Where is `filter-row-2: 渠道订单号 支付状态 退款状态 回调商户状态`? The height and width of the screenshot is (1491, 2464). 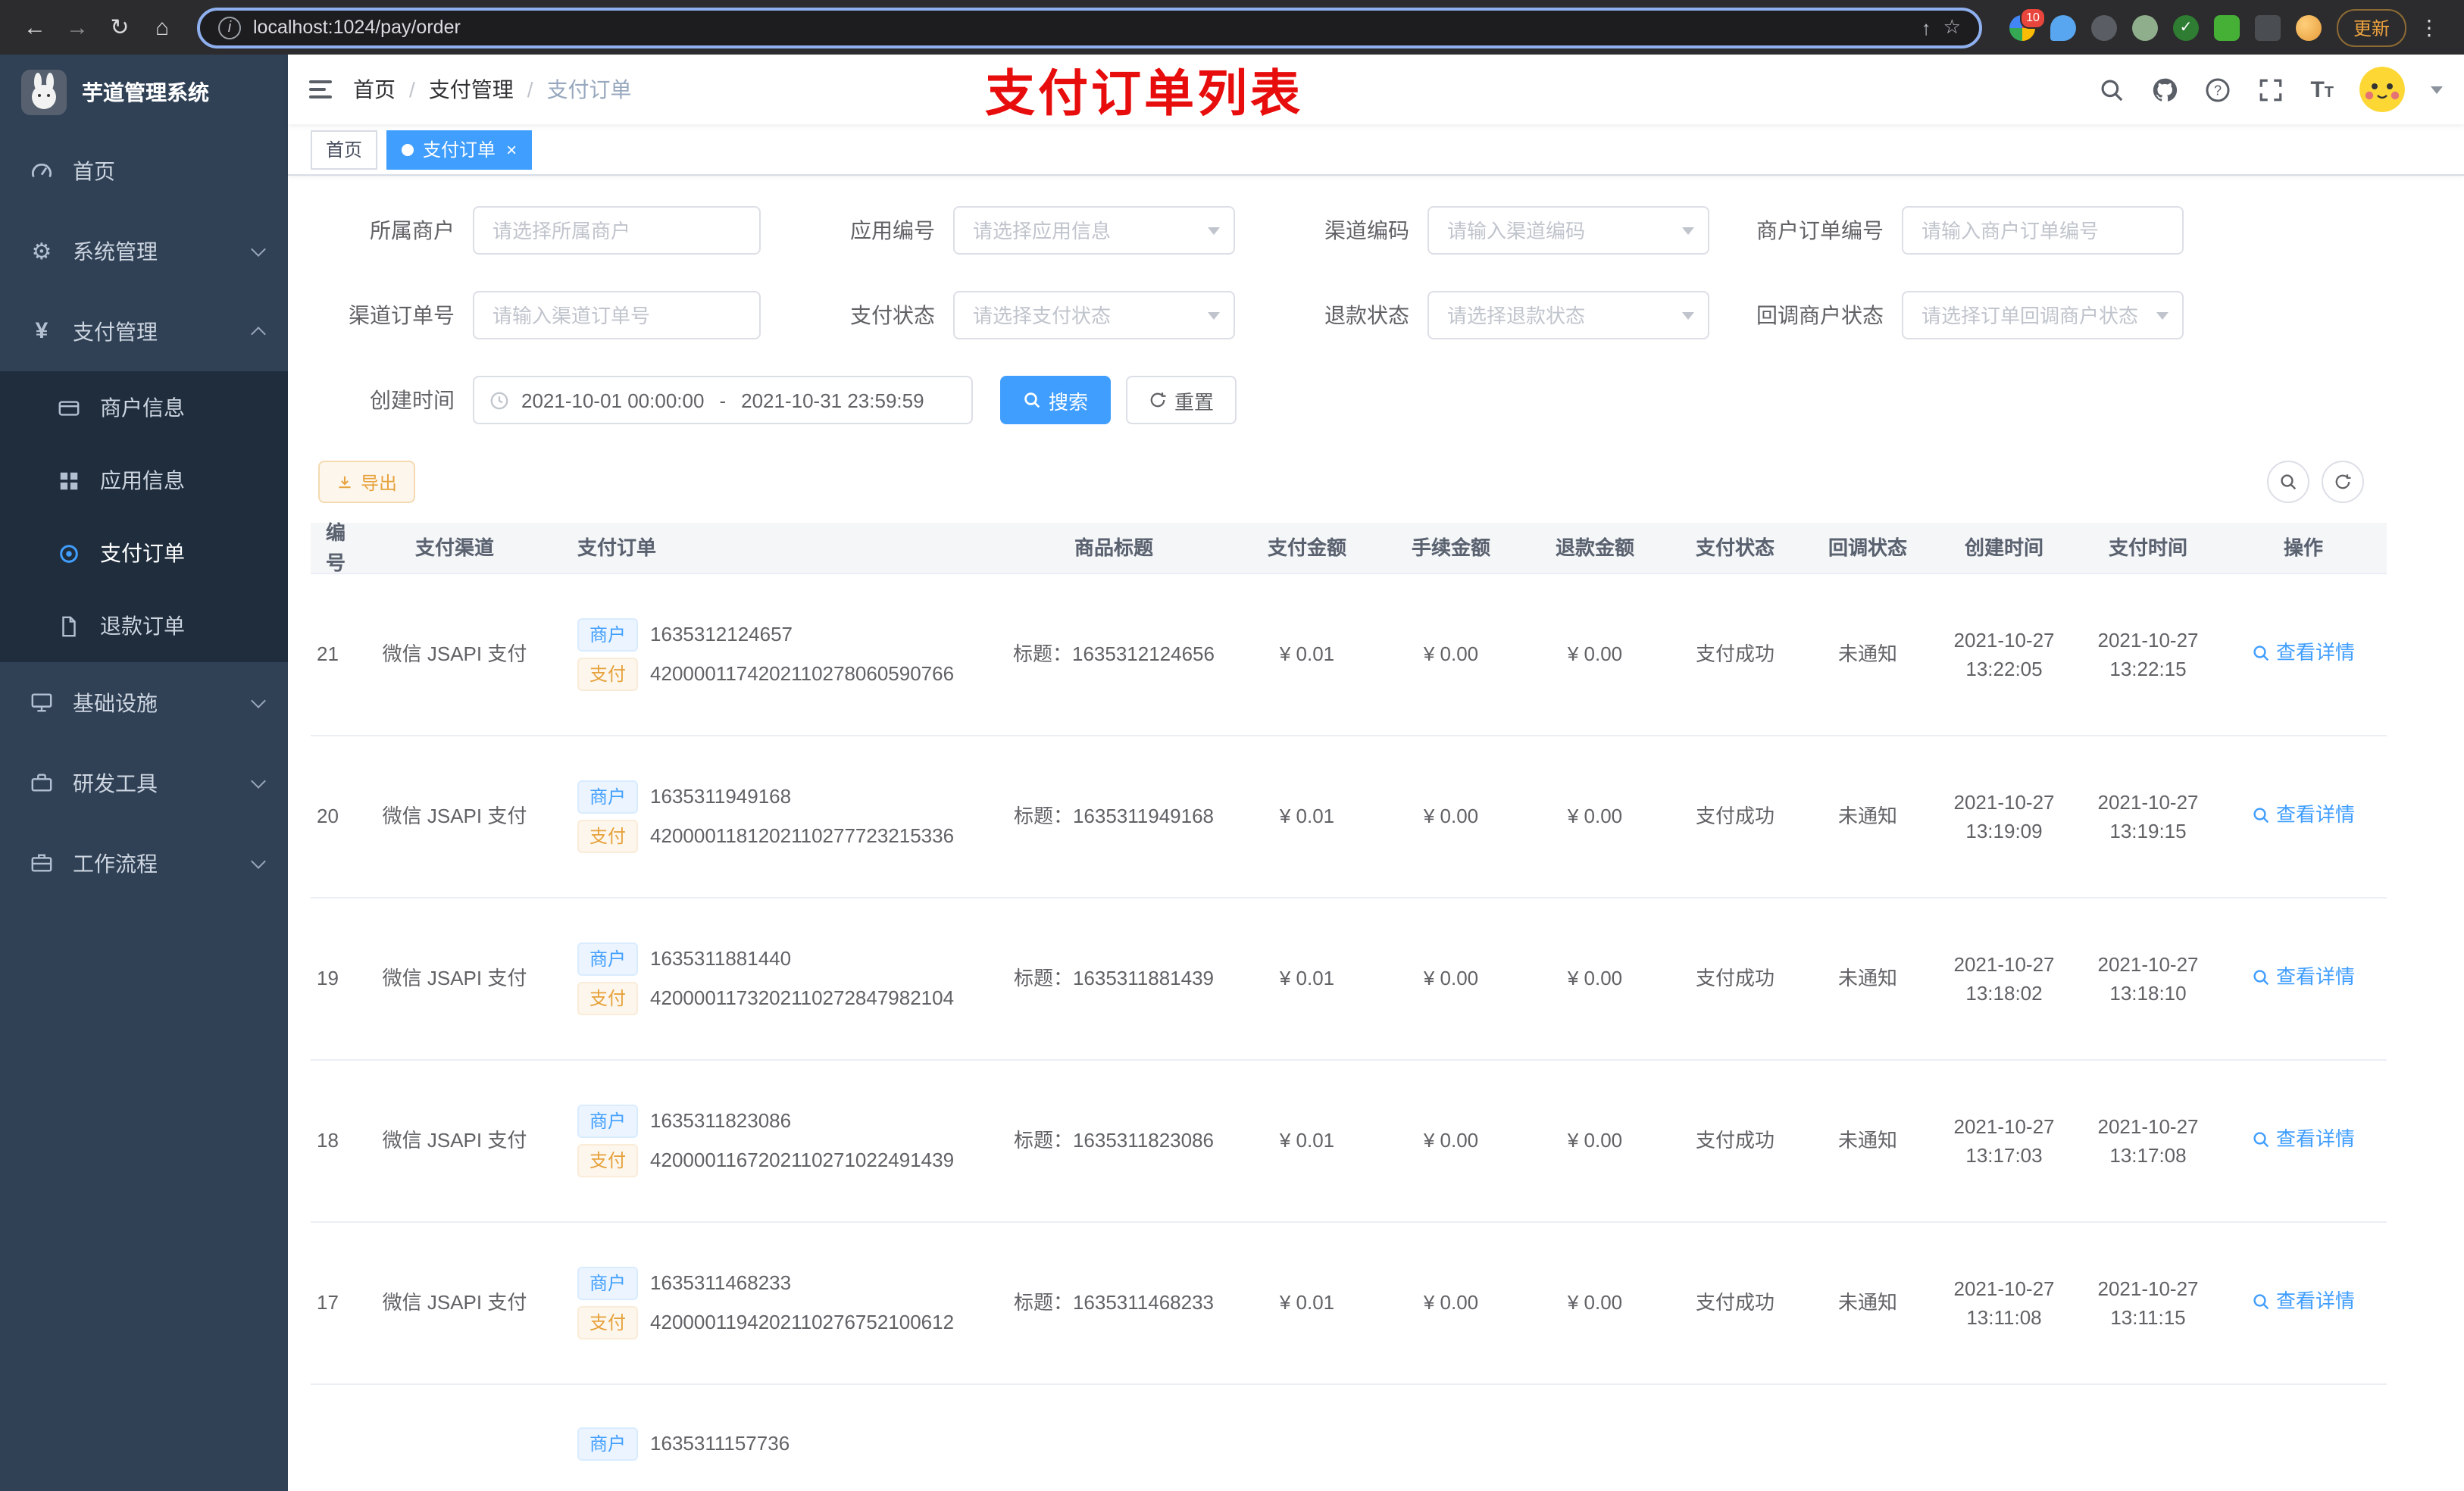 filter-row-2: 渠道订单号 支付状态 退款状态 回调商户状态 is located at coordinates (1387, 315).